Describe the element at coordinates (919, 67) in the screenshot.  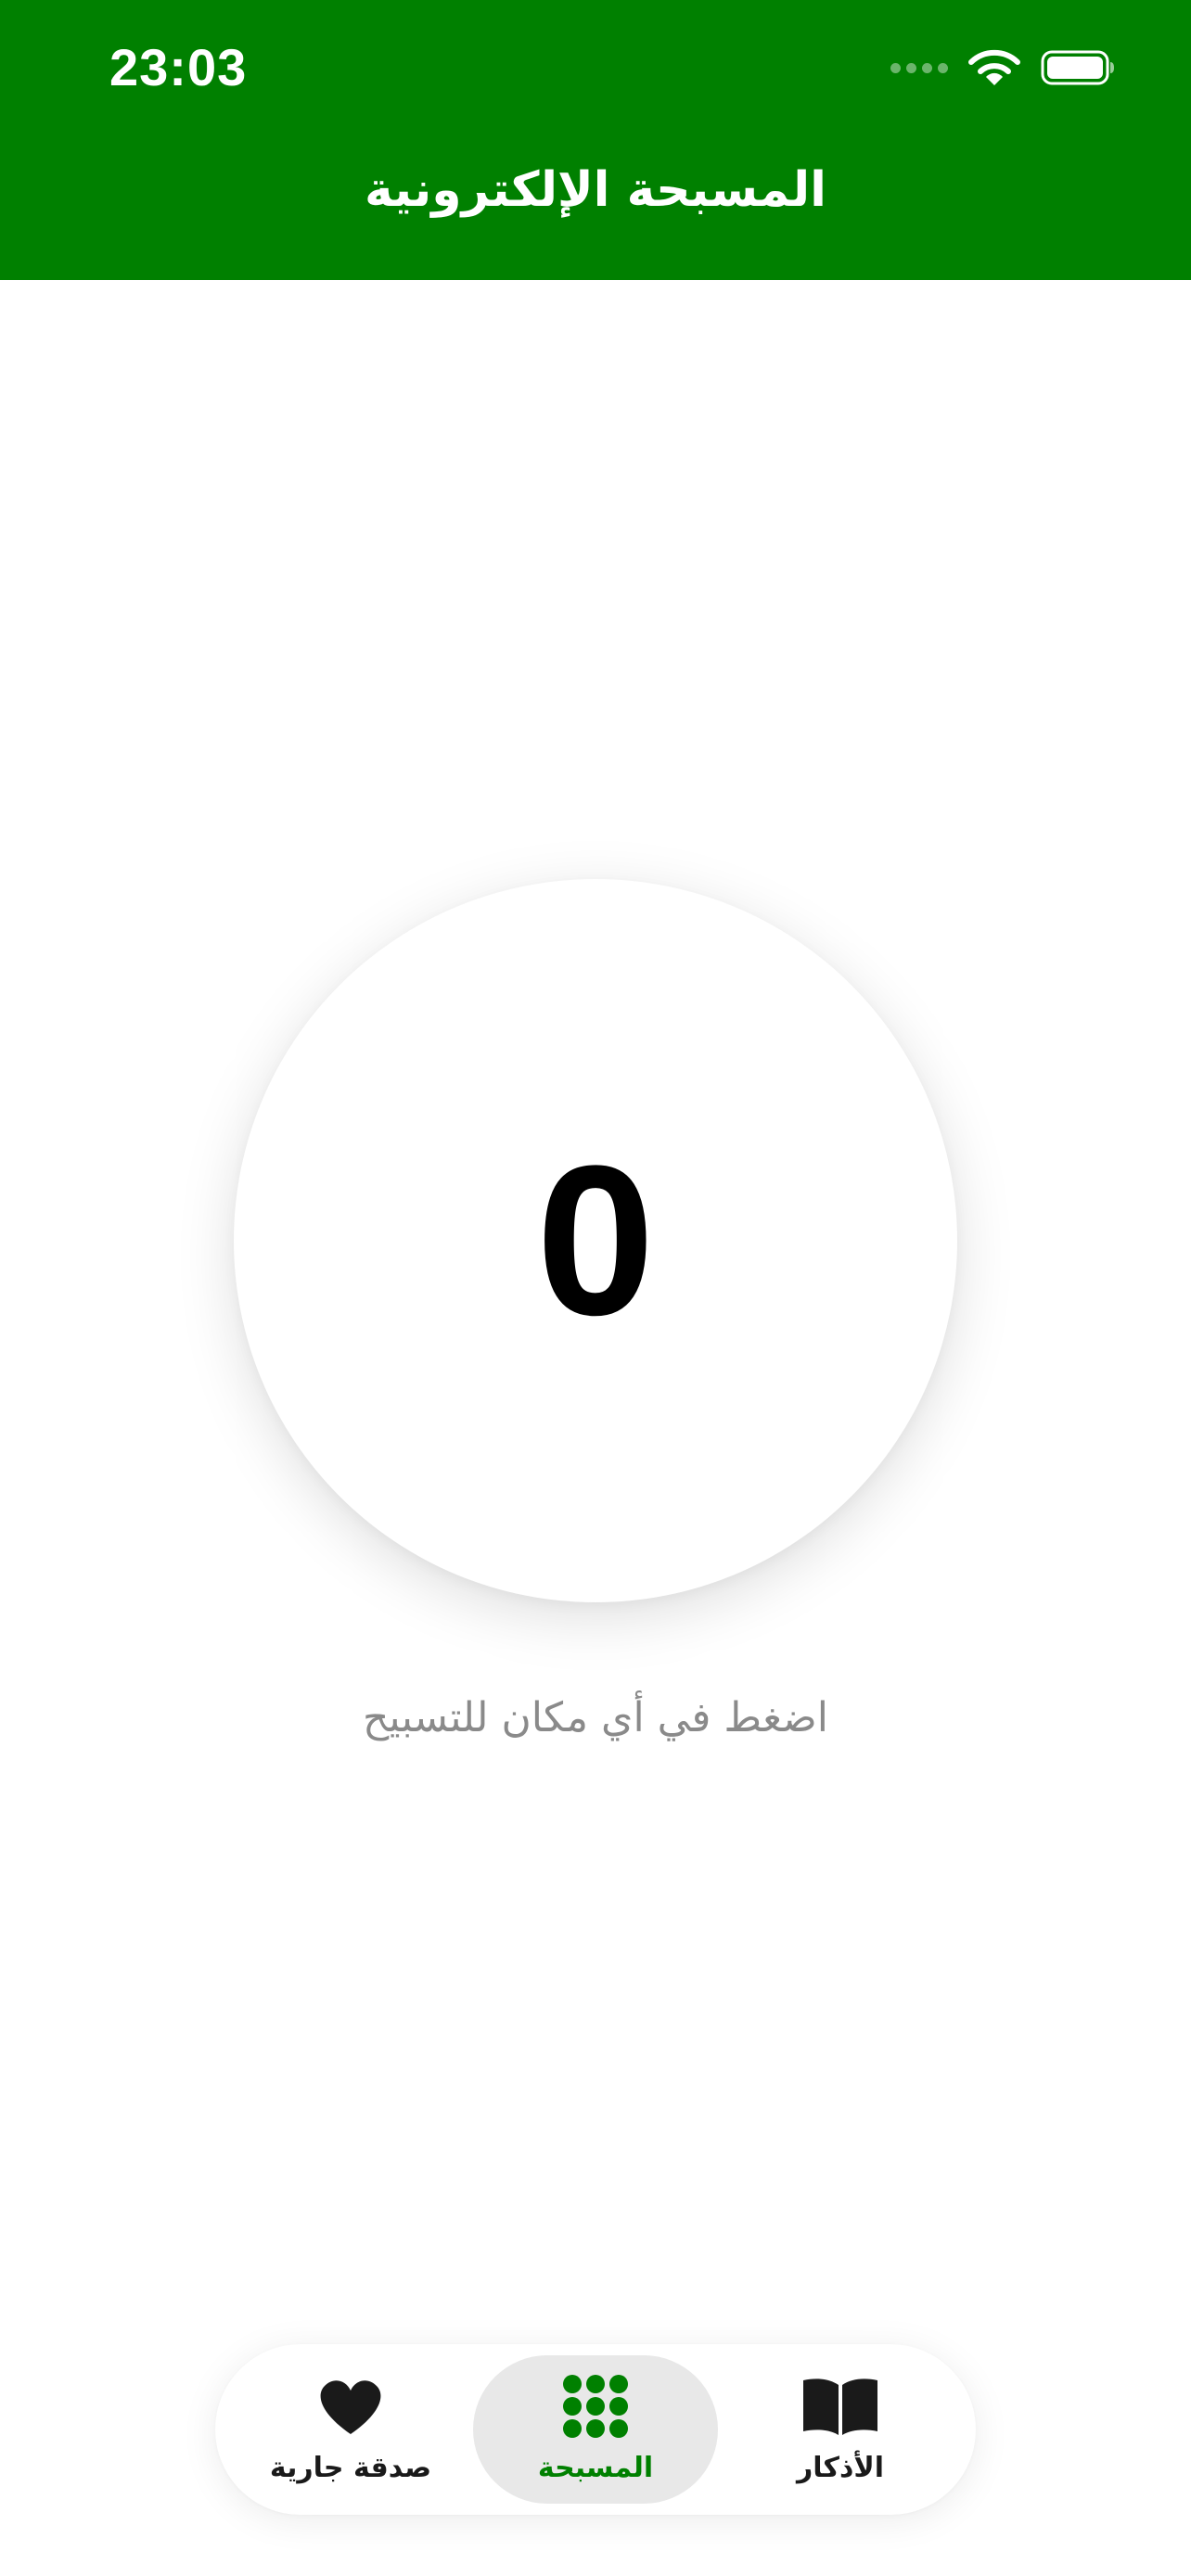
I see `cellular-signal-icon` at that location.